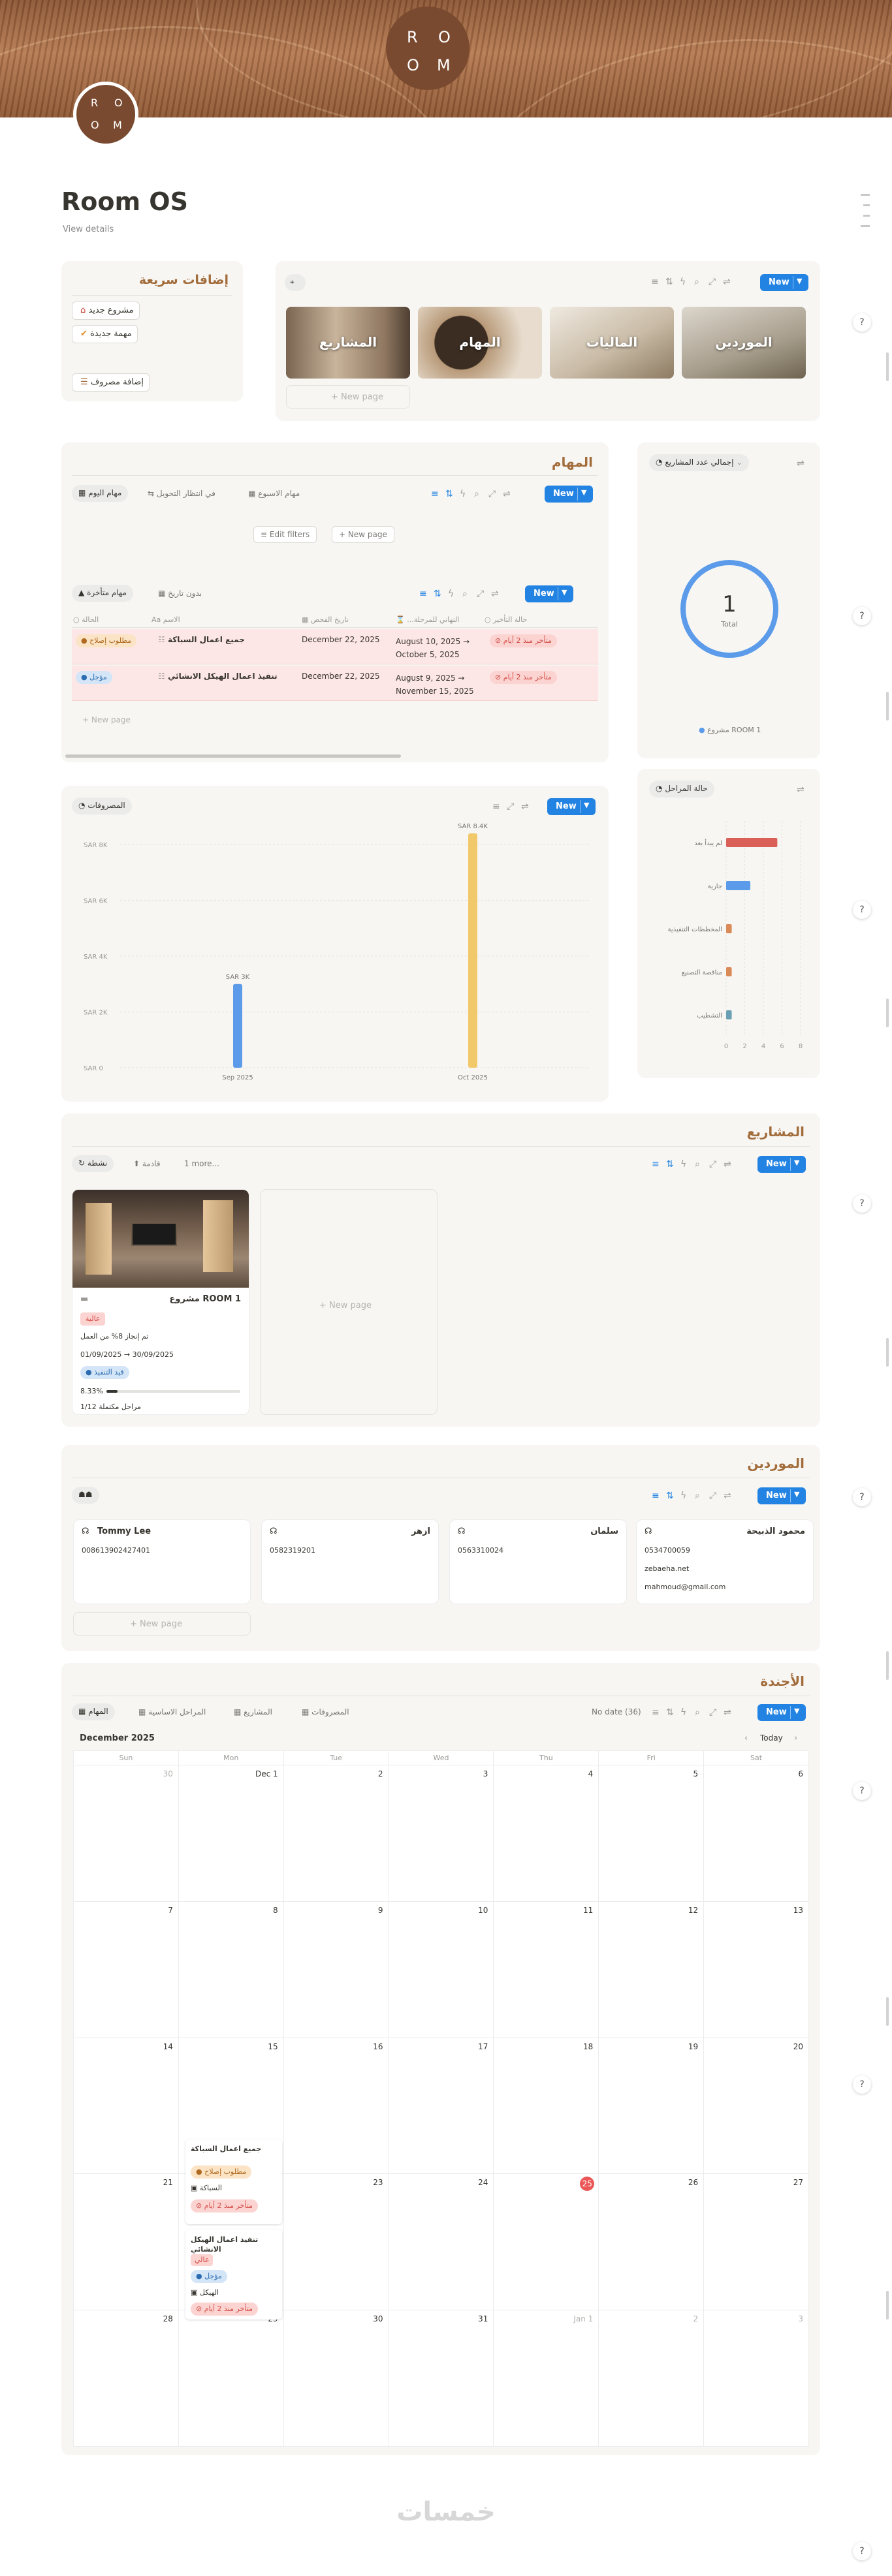 This screenshot has height=2576, width=892. Describe the element at coordinates (427, 619) in the screenshot. I see `column-header: ⌛ ...التهاني للمرحلة` at that location.